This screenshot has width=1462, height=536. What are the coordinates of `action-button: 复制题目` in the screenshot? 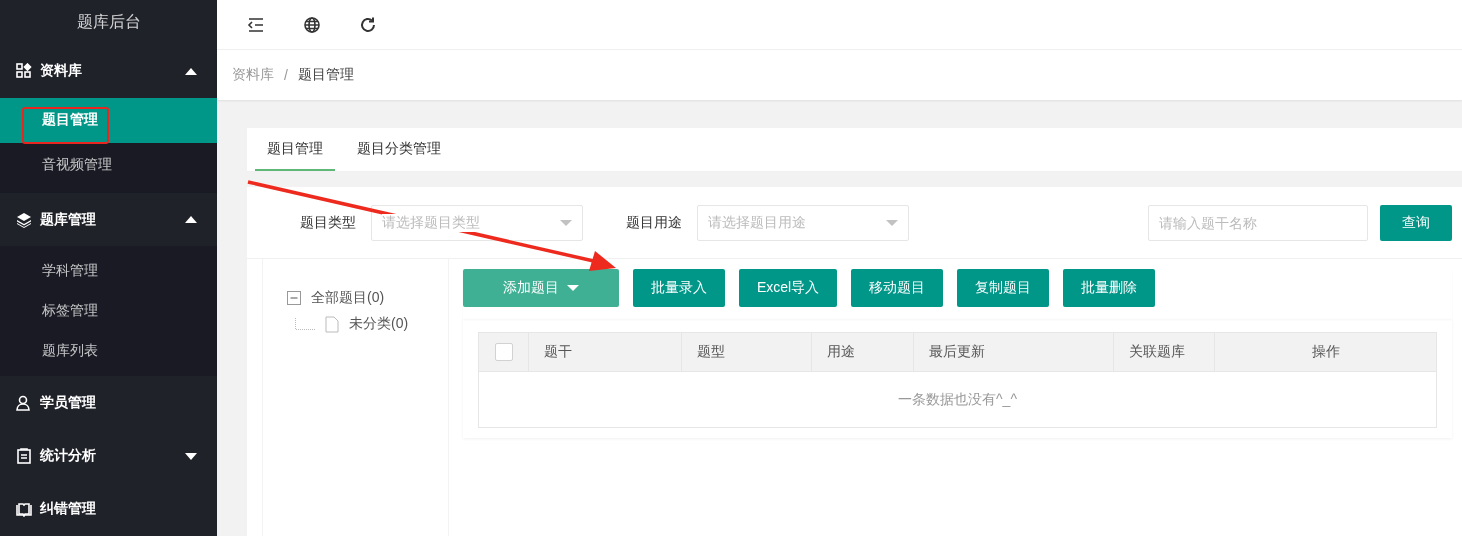 It's located at (1003, 288).